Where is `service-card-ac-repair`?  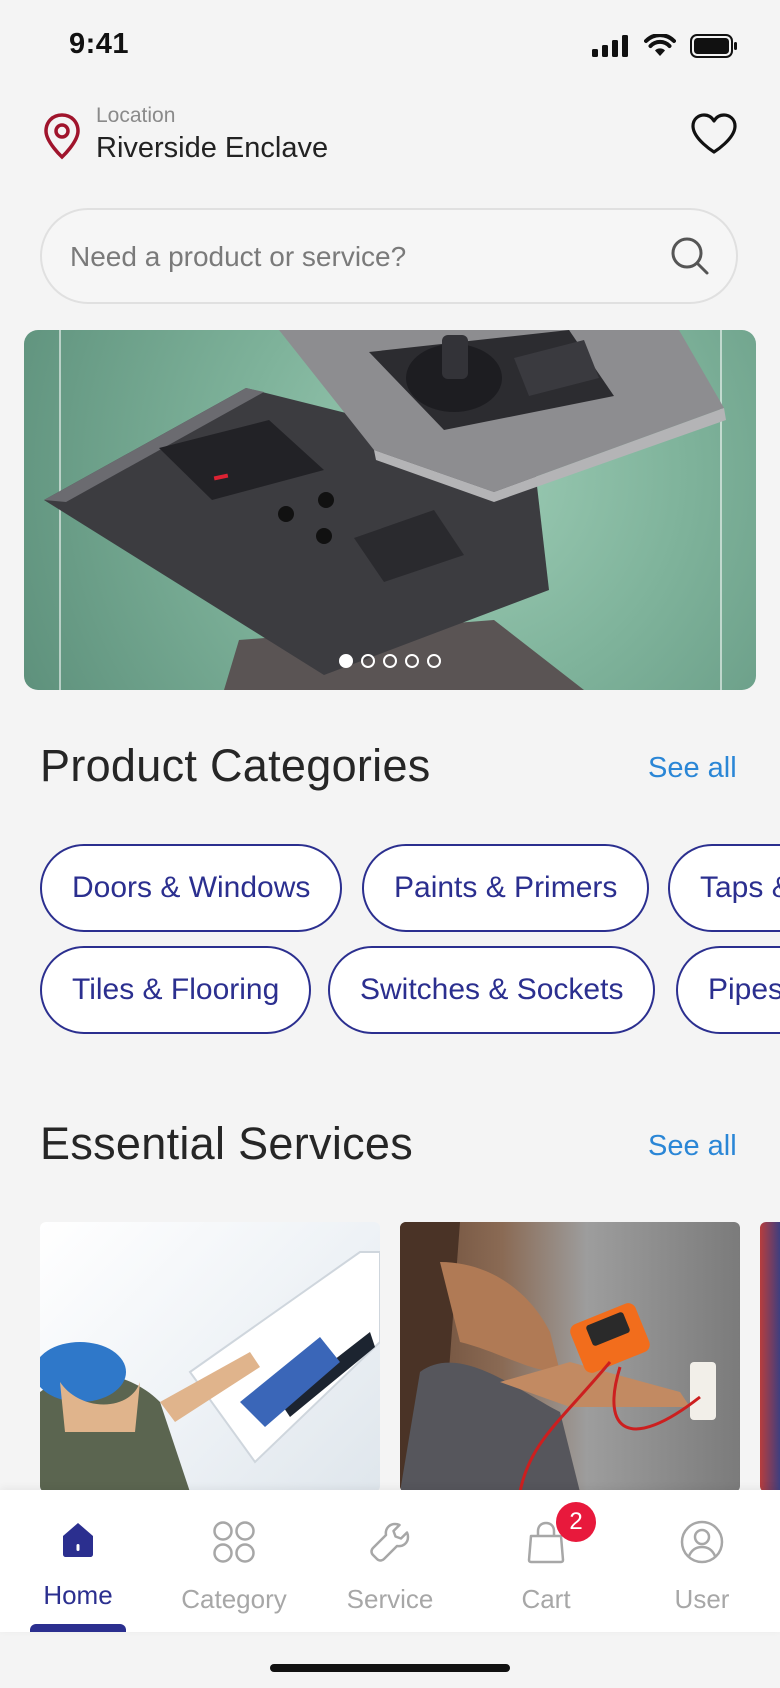
service-card-ac-repair is located at coordinates (210, 1357).